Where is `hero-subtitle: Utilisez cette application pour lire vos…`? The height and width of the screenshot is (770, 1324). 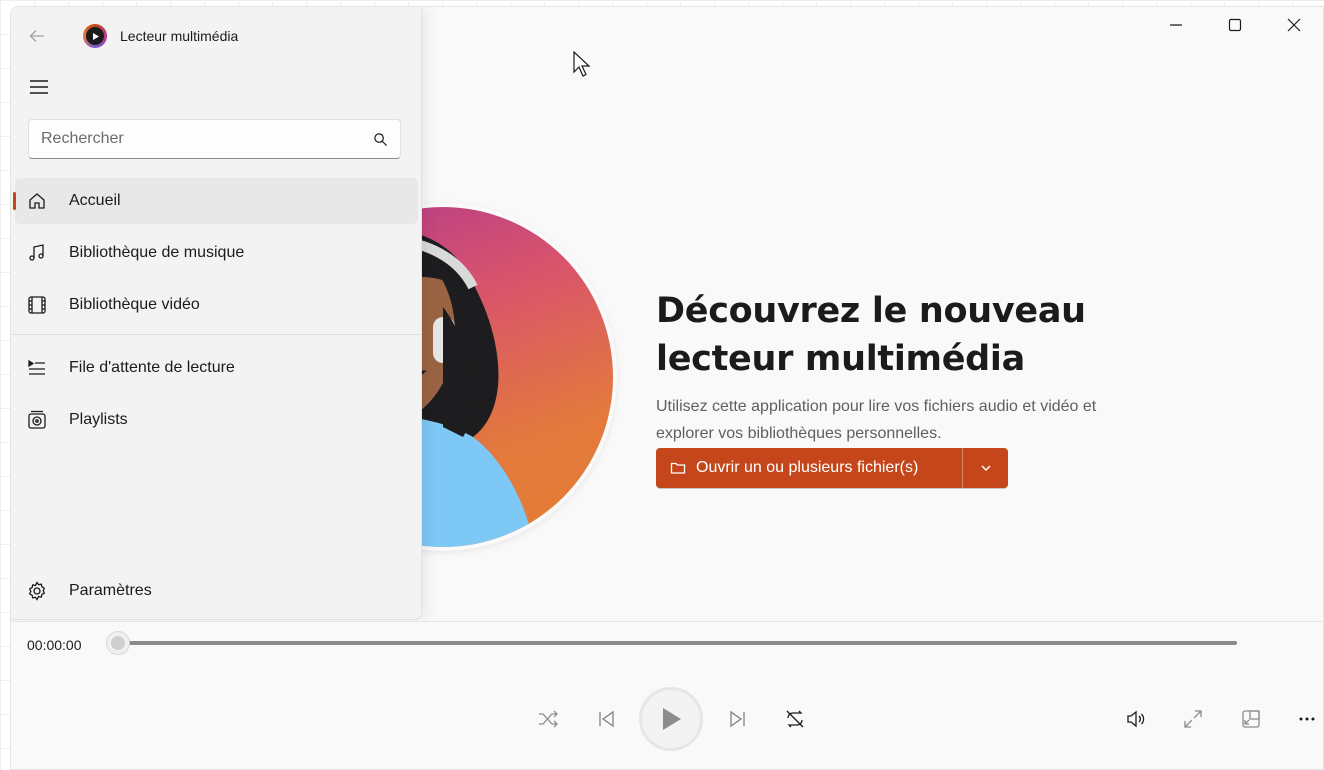
hero-subtitle: Utilisez cette application pour lire vos… is located at coordinates (876, 420).